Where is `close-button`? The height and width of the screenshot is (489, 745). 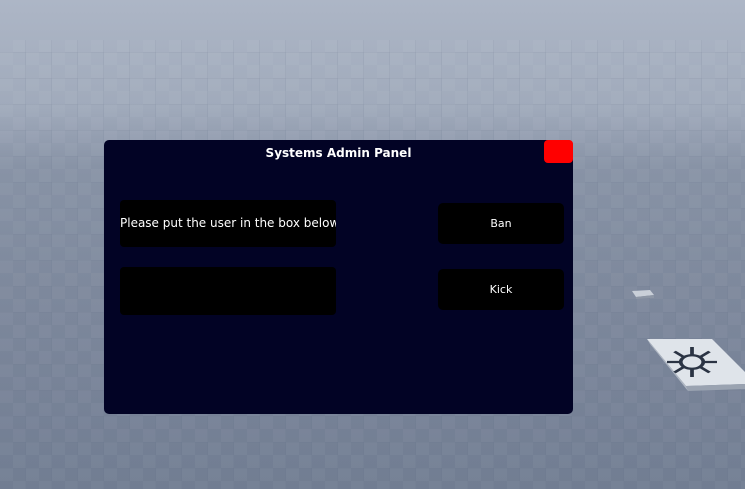
close-button is located at coordinates (558, 151).